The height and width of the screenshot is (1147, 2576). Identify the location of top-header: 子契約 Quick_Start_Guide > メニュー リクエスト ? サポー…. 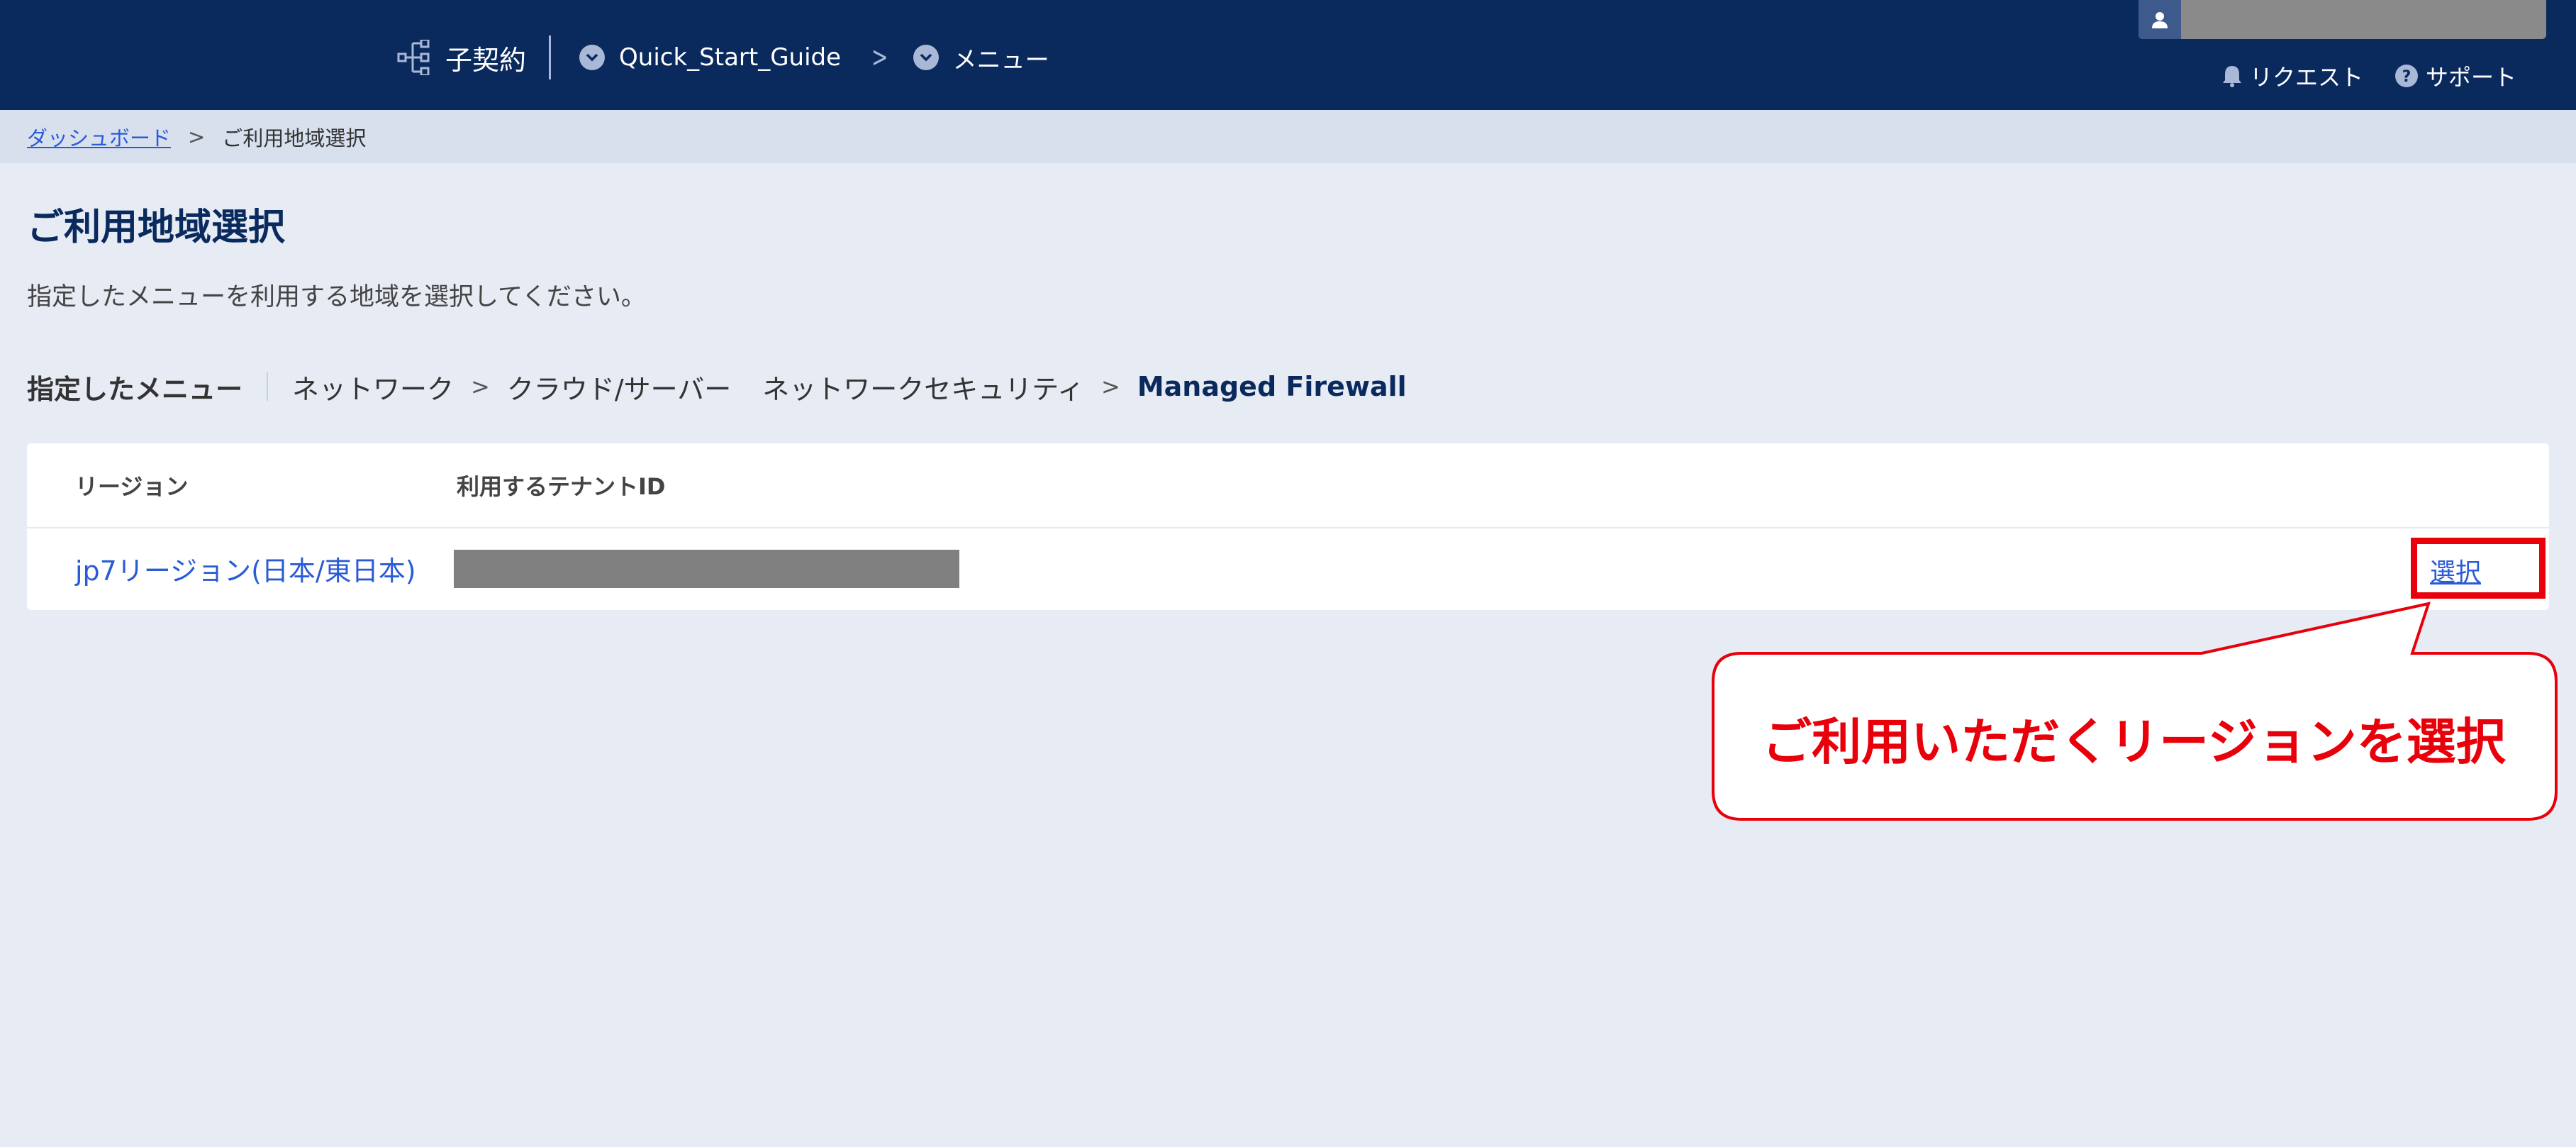
(1288, 55).